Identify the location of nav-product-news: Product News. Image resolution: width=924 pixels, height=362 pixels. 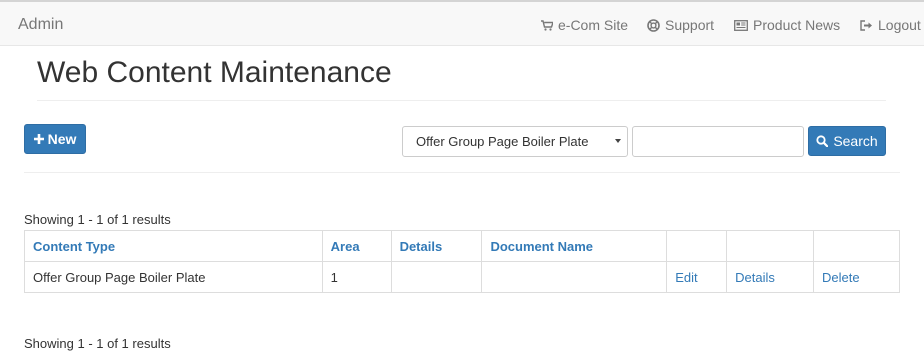
(787, 25).